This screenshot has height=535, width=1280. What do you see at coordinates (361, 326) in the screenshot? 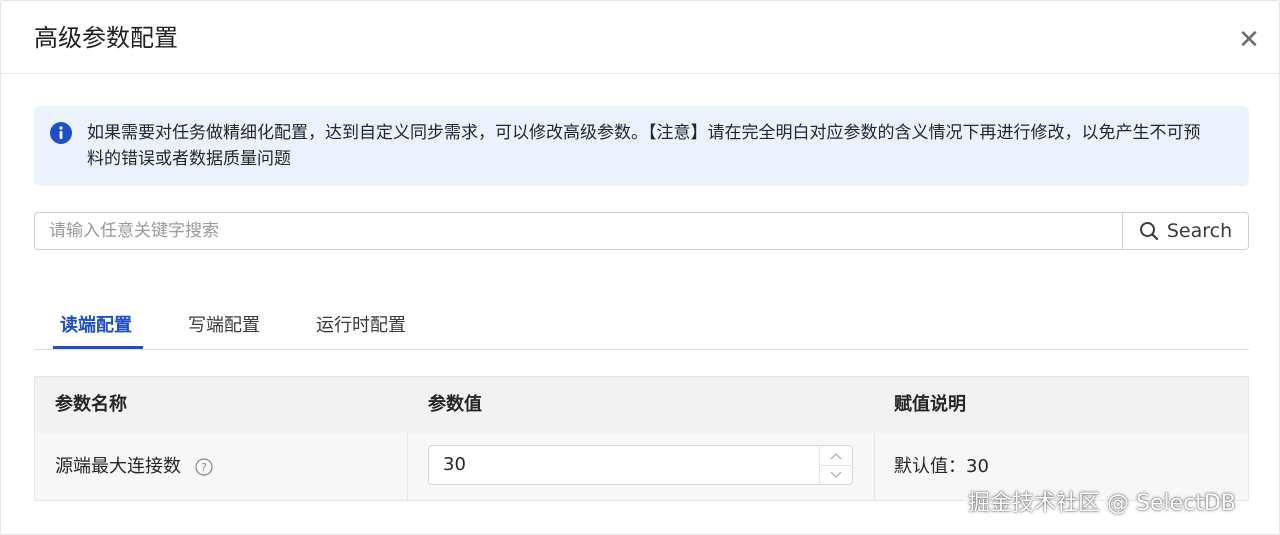
I see `tab-runtime-config: 运行时配置` at bounding box center [361, 326].